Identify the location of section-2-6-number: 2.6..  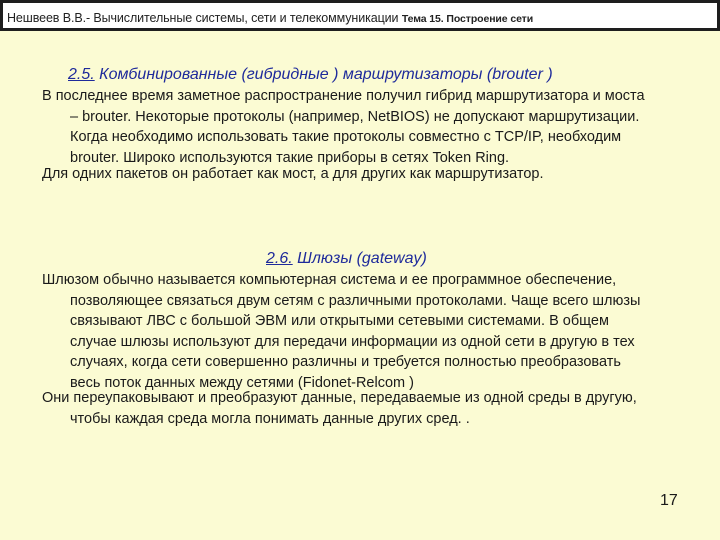
(279, 258).